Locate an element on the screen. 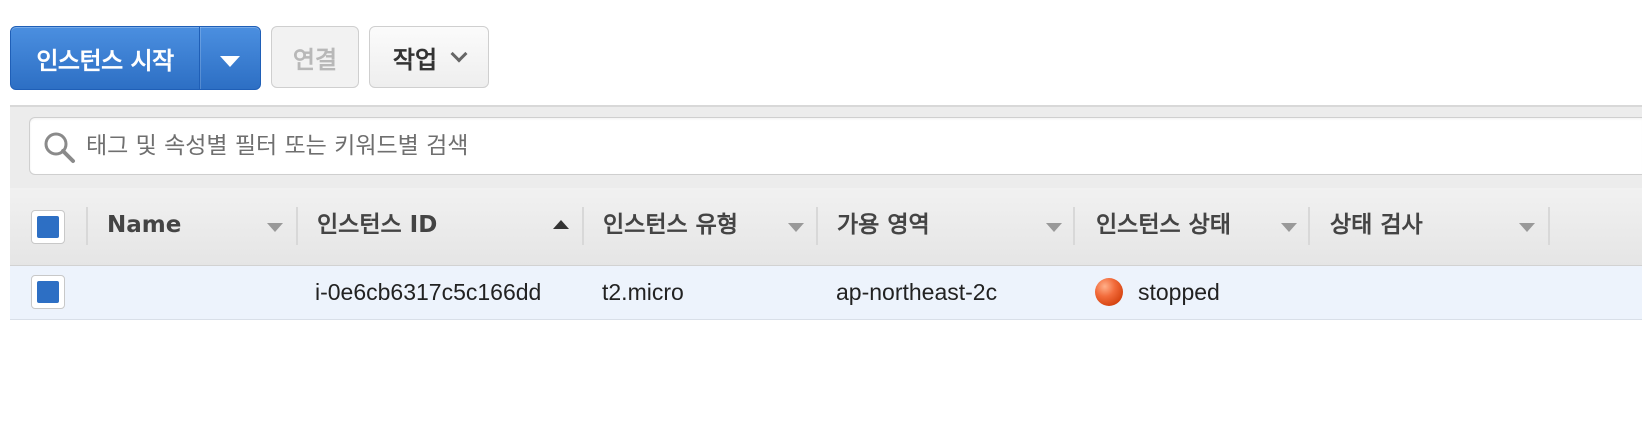 Image resolution: width=1642 pixels, height=430 pixels. instance-type-cell: t2.micro is located at coordinates (643, 292).